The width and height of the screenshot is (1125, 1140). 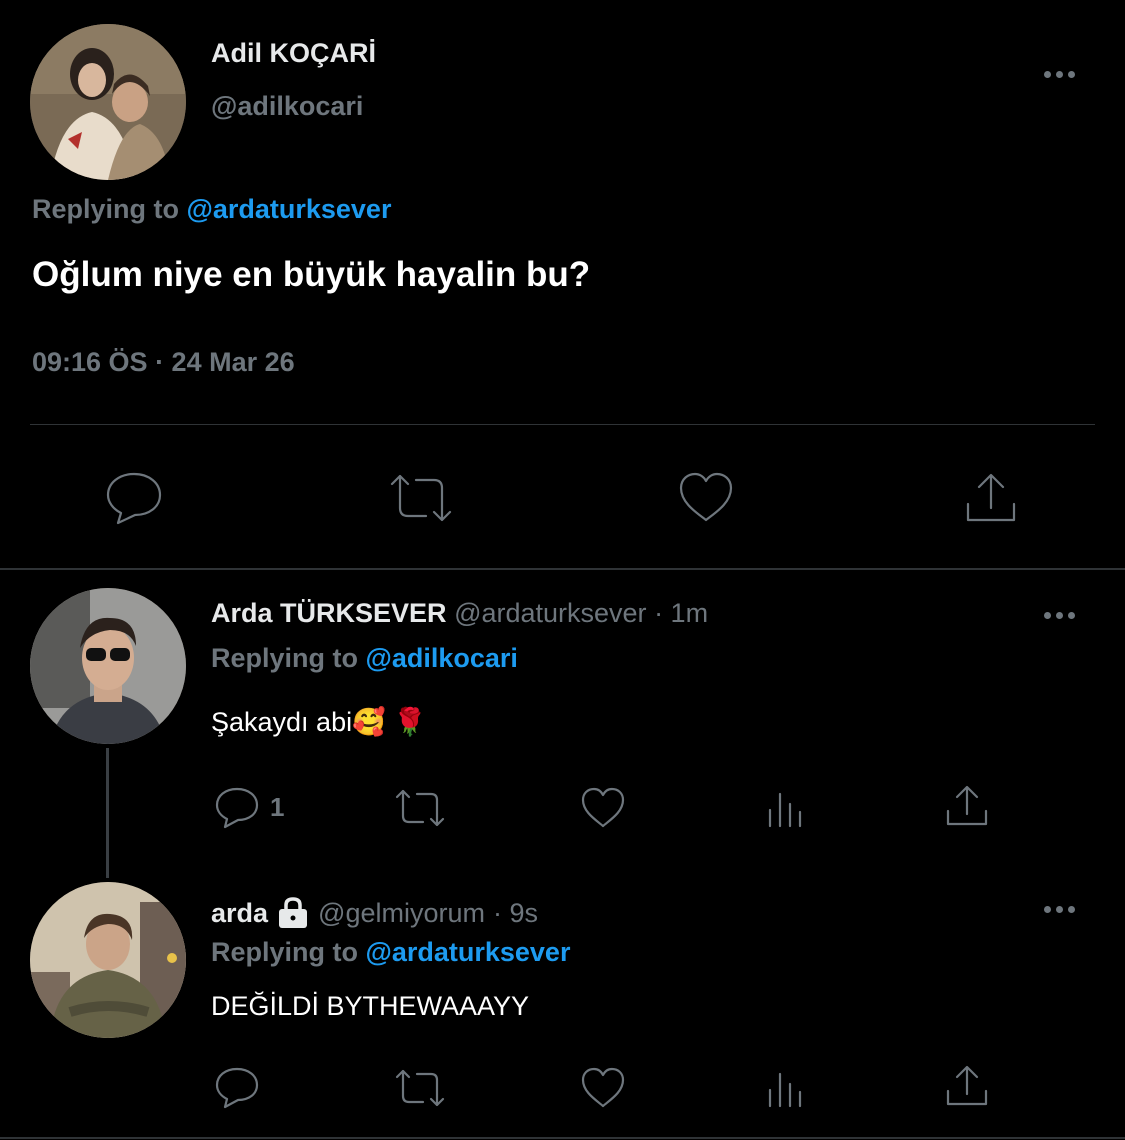 I want to click on replying-to: Replying to @ardaturksever, so click(x=211, y=209).